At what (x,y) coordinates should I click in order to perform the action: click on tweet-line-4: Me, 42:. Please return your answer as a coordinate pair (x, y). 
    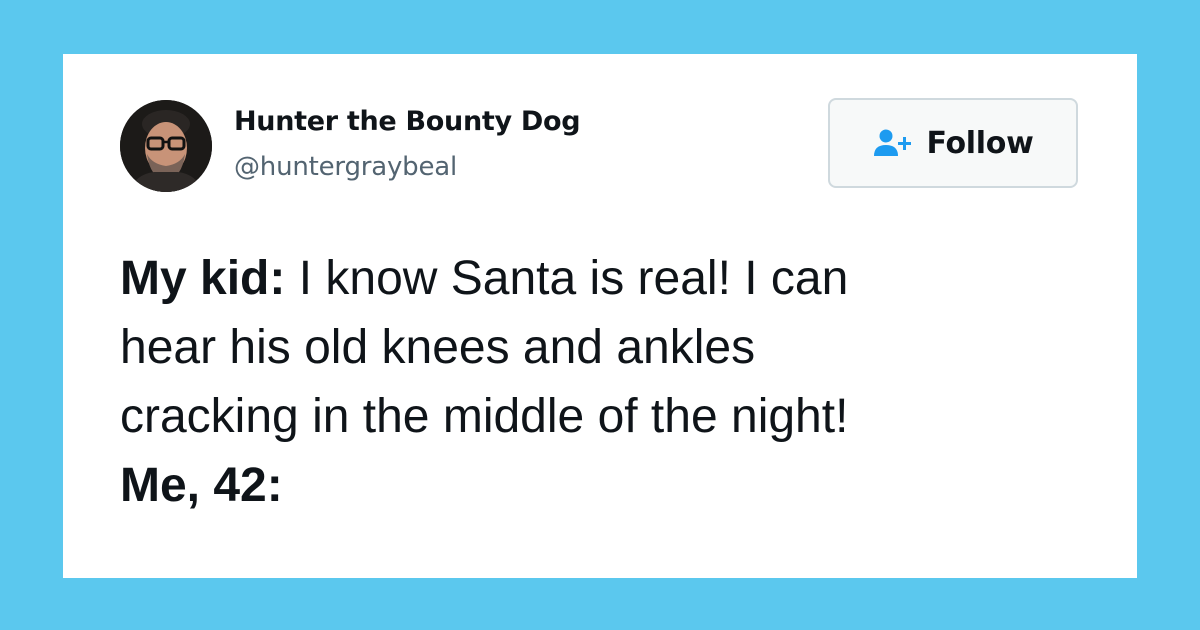
    Looking at the image, I should click on (615, 485).